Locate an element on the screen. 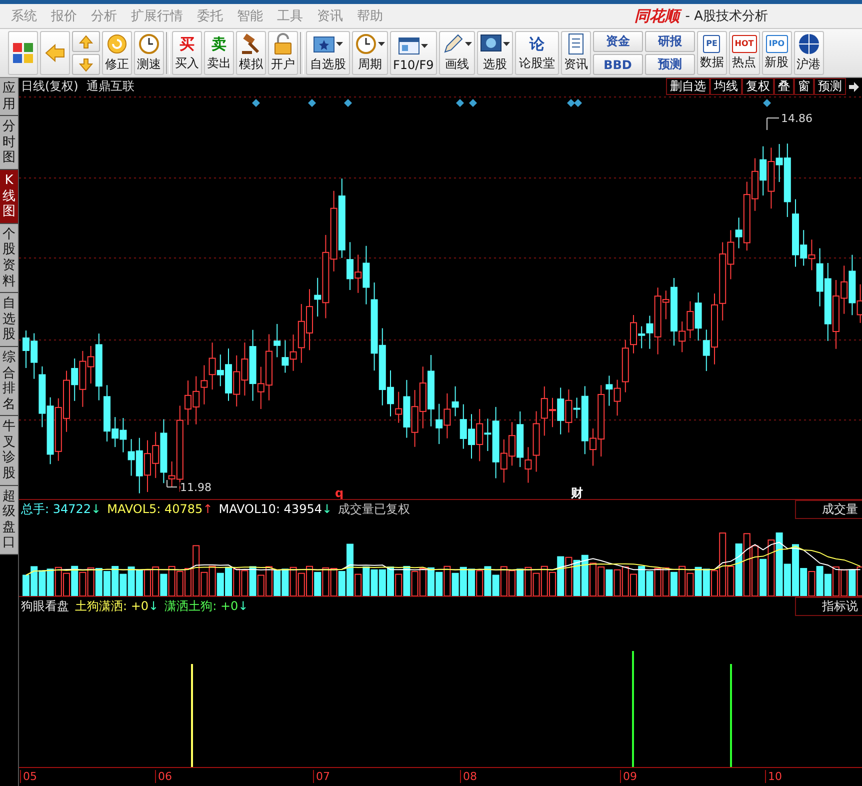 The image size is (862, 786). axis-label: 05 is located at coordinates (28, 777).